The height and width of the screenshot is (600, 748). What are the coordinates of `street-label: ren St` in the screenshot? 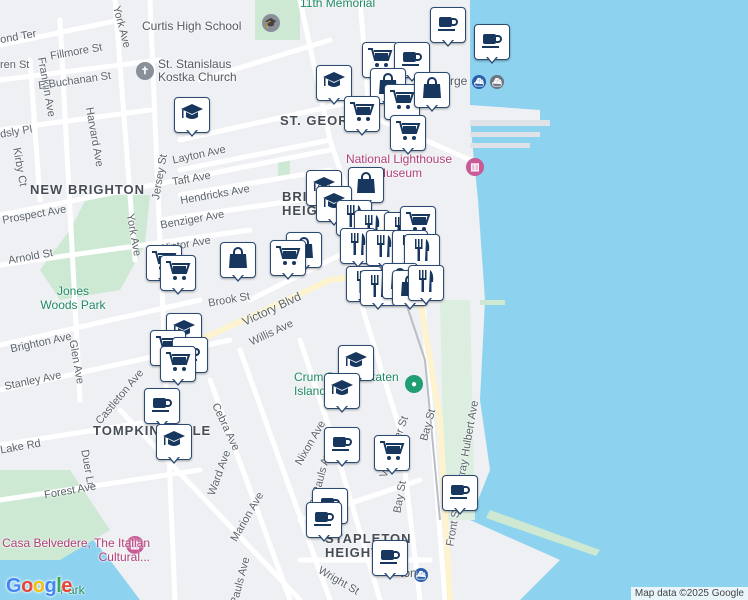 It's located at (15, 65).